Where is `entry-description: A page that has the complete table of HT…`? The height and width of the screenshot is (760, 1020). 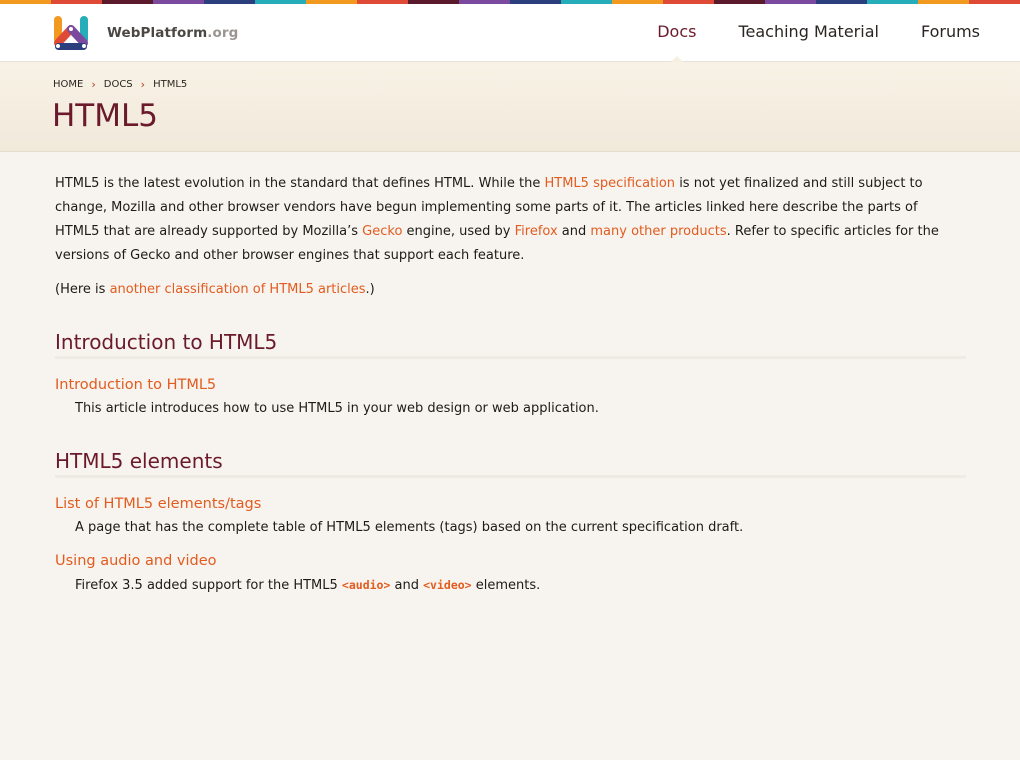 entry-description: A page that has the complete table of HT… is located at coordinates (409, 527).